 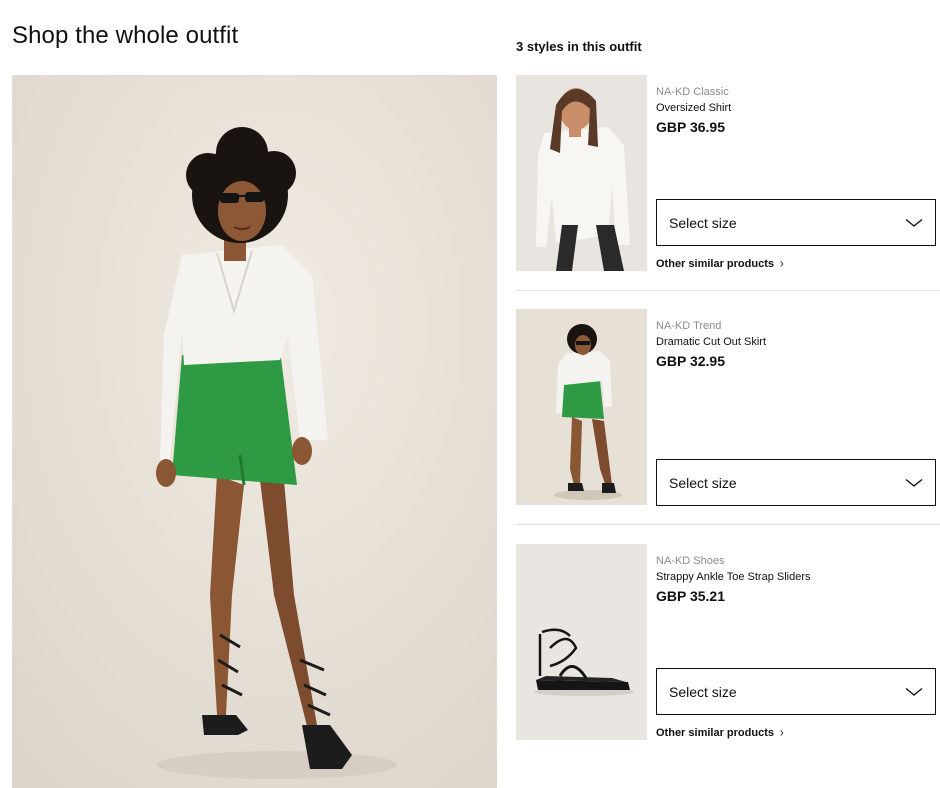 What do you see at coordinates (690, 561) in the screenshot?
I see `product-brand: NA-KD Shoes` at bounding box center [690, 561].